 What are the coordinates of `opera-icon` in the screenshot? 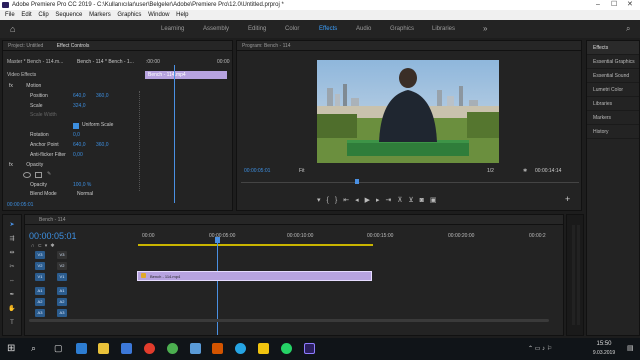 It's located at (149, 348).